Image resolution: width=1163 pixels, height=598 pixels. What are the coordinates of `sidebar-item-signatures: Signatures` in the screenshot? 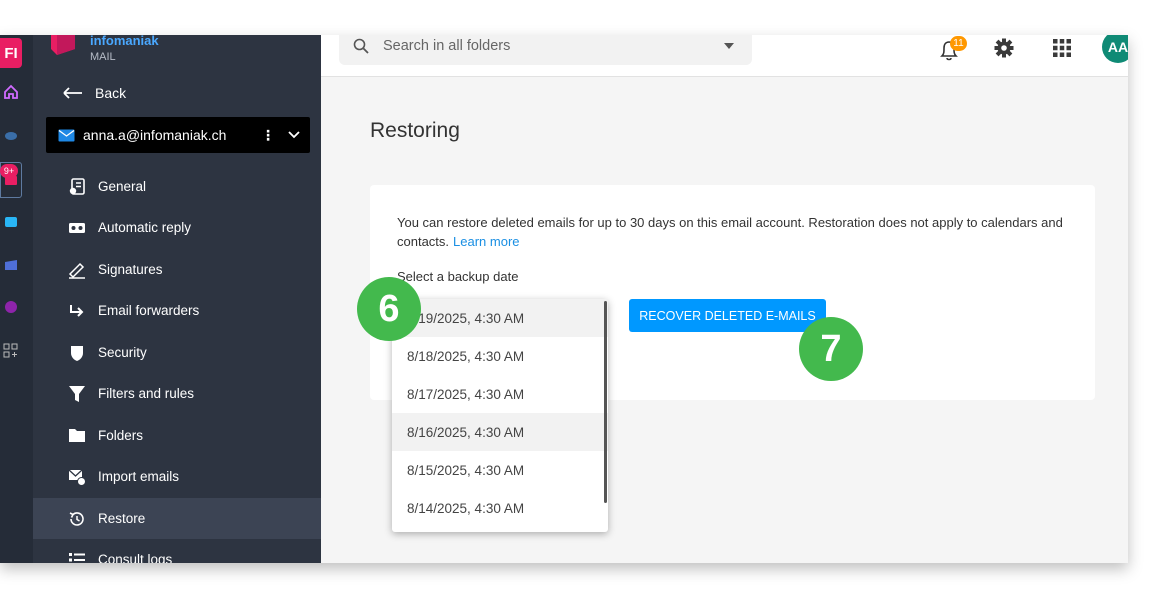 It's located at (177, 269).